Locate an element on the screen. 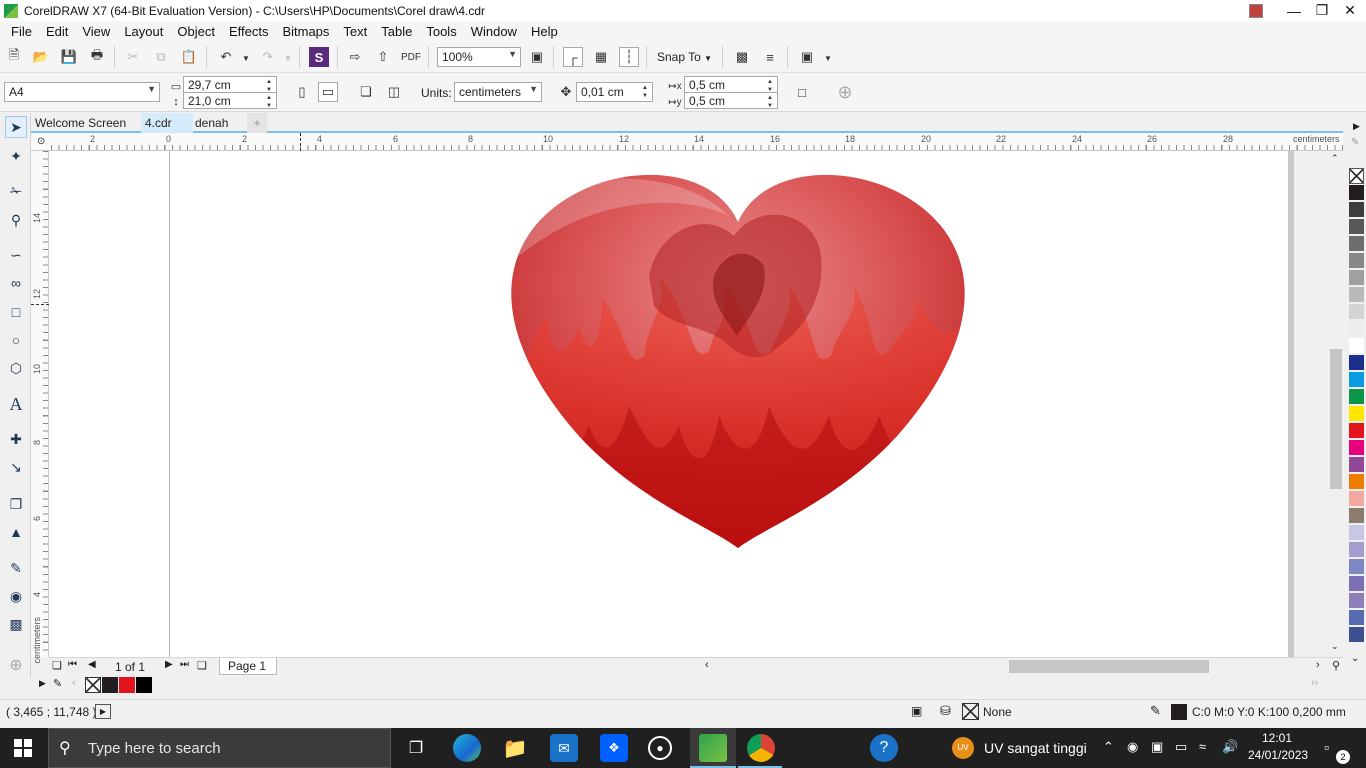 This screenshot has width=1366, height=768. close-icon: ✕ is located at coordinates (1350, 10).